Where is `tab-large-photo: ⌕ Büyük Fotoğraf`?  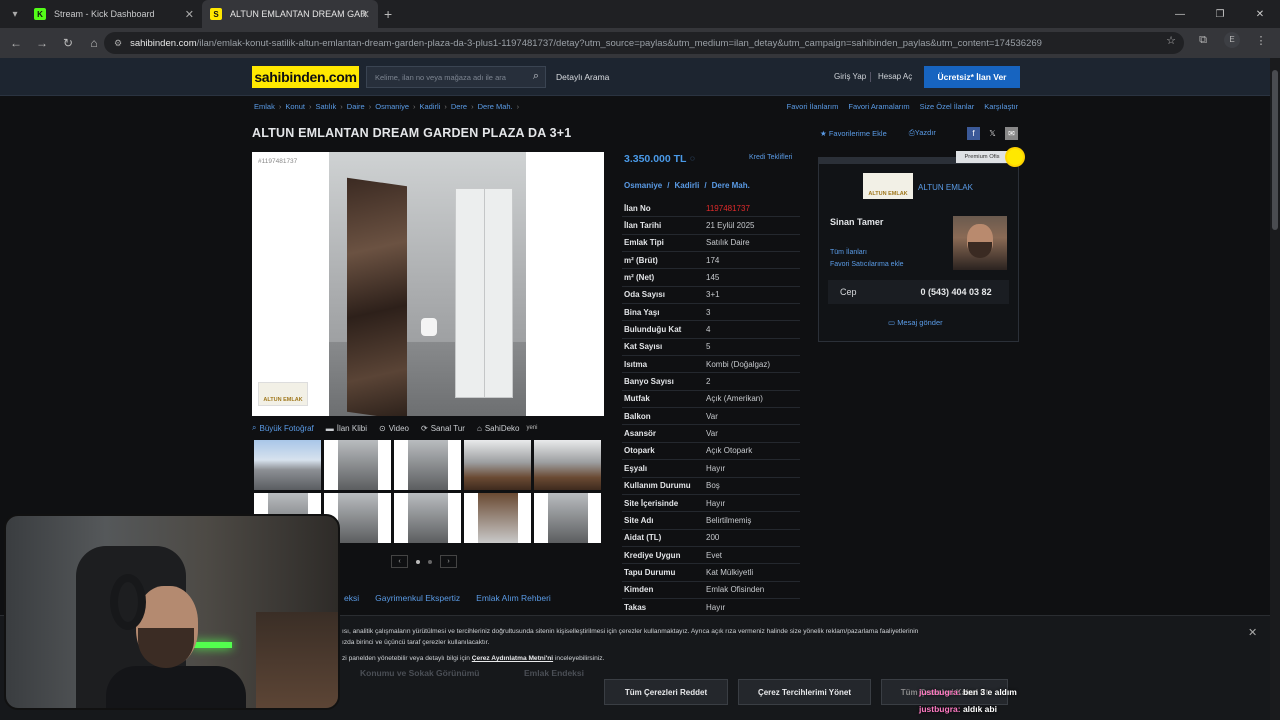
tab-large-photo: ⌕ Büyük Fotoğraf is located at coordinates (283, 428).